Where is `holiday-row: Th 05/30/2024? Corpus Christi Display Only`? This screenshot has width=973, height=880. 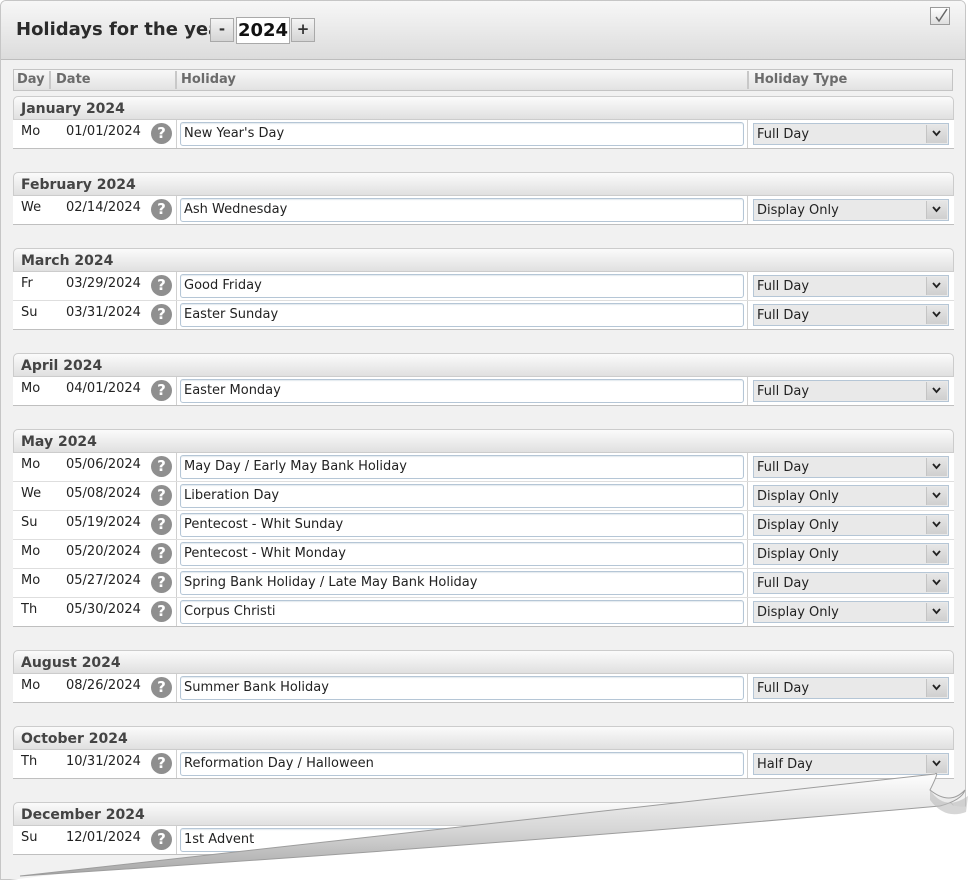 holiday-row: Th 05/30/2024? Corpus Christi Display Only is located at coordinates (483, 612).